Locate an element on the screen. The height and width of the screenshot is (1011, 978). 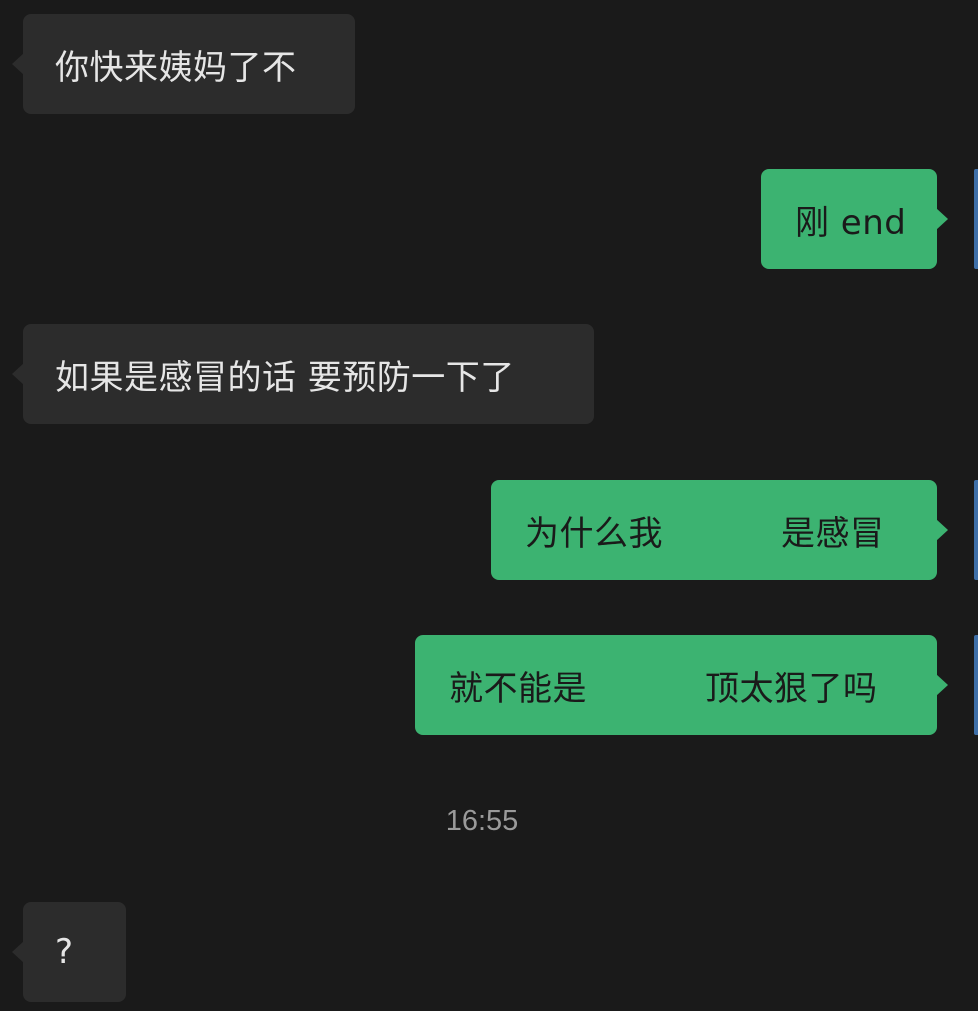
incoming-message-bubble: 你快来姨妈了不 is located at coordinates (183, 64).